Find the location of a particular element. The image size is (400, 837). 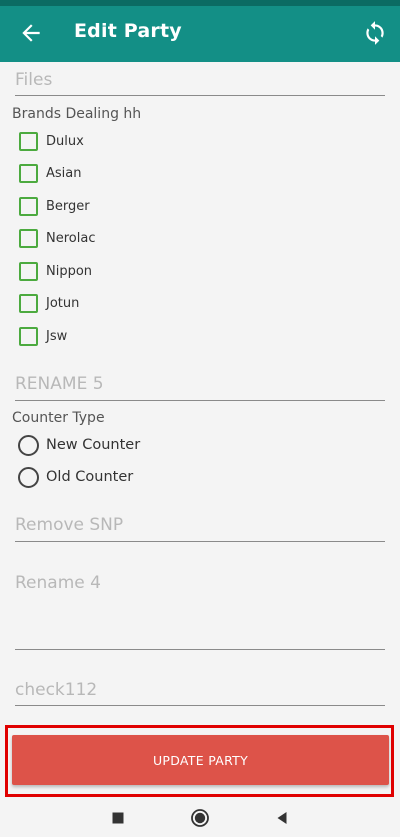

rename4-placeholder: Rename 4 is located at coordinates (58, 583).